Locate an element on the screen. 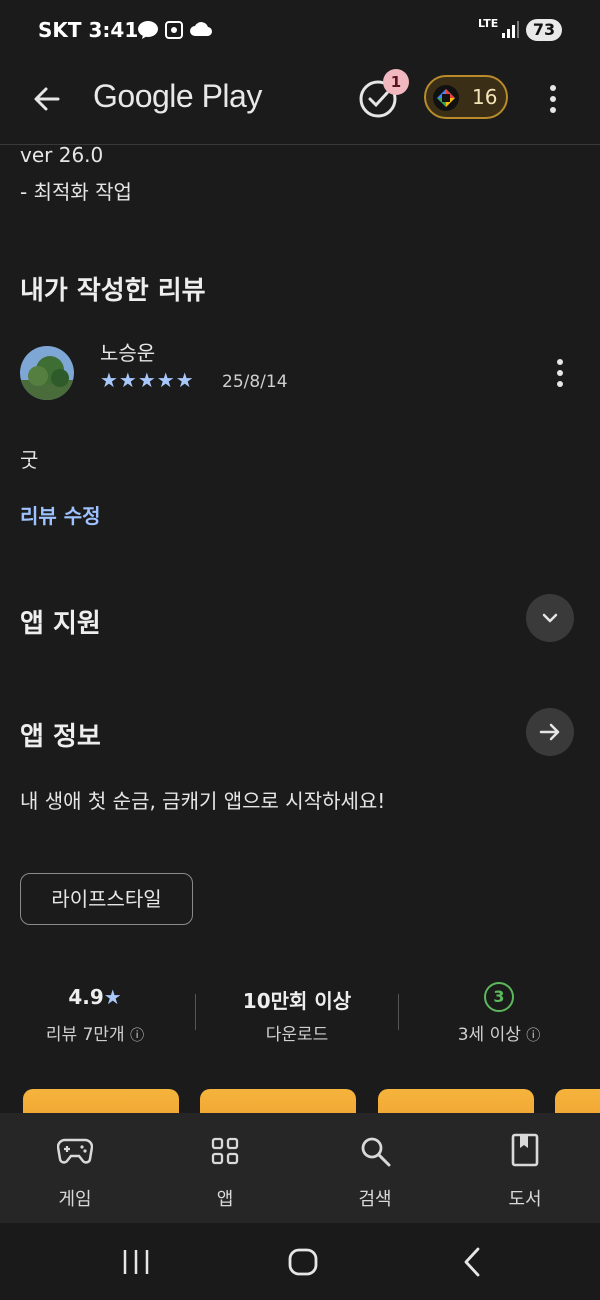 This screenshot has height=1300, width=600. app-title: Google Play is located at coordinates (177, 96).